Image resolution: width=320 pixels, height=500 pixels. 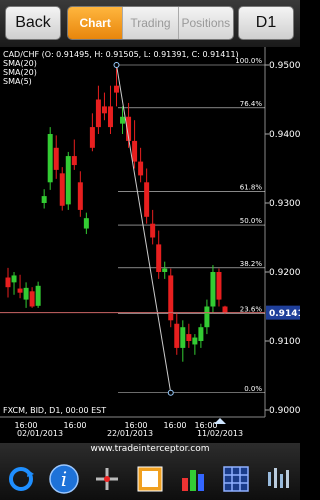 I want to click on timeframe-button: D1, so click(x=266, y=23).